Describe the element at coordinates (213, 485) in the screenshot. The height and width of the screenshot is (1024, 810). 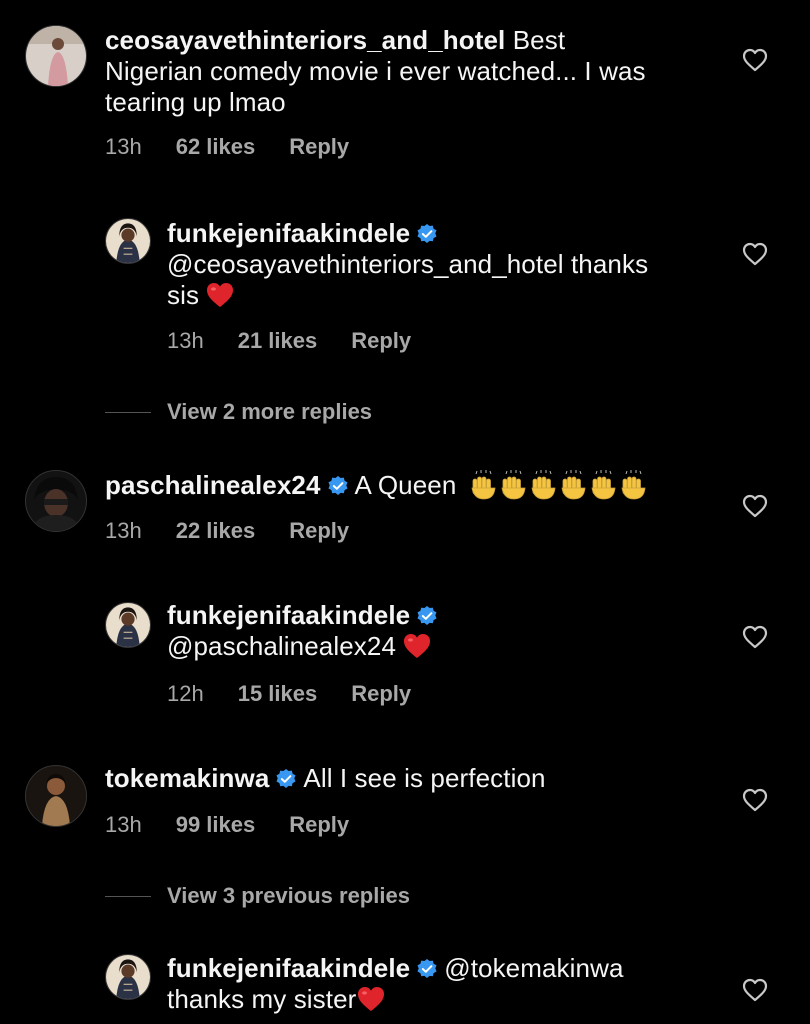
I see `username: paschalinealex24` at that location.